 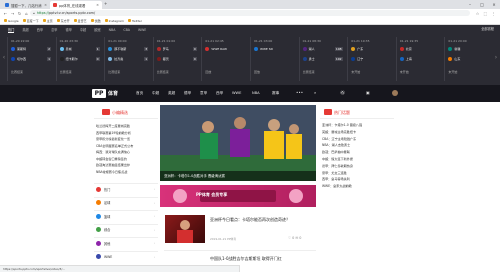 What do you see at coordinates (171, 93) in the screenshot?
I see `nav-item: 英超` at bounding box center [171, 93].